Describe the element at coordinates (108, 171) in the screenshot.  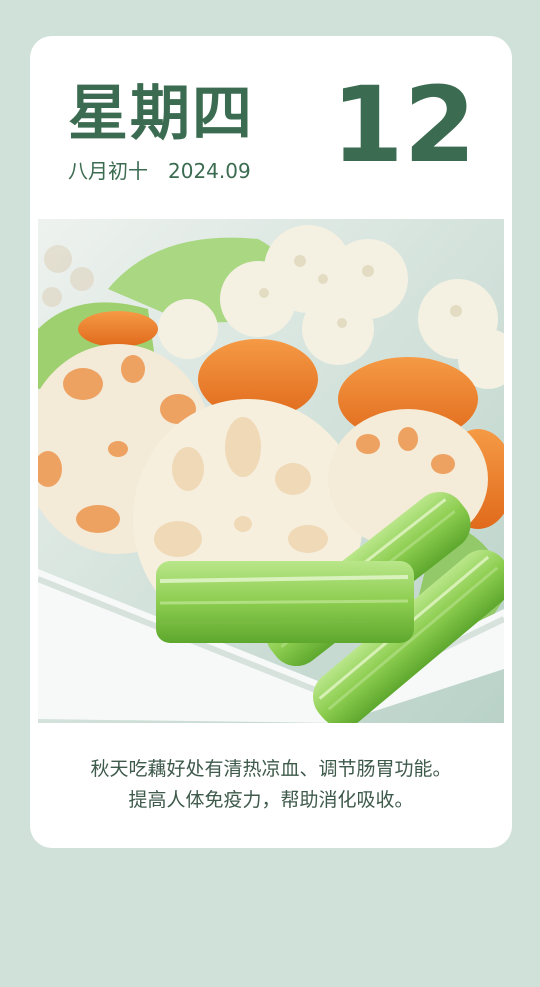
I see `lunar-date: 八月初十` at that location.